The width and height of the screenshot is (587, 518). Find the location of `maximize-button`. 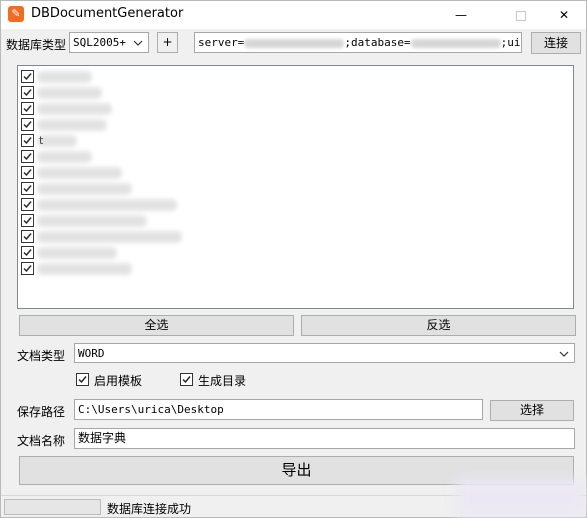

maximize-button is located at coordinates (521, 15).